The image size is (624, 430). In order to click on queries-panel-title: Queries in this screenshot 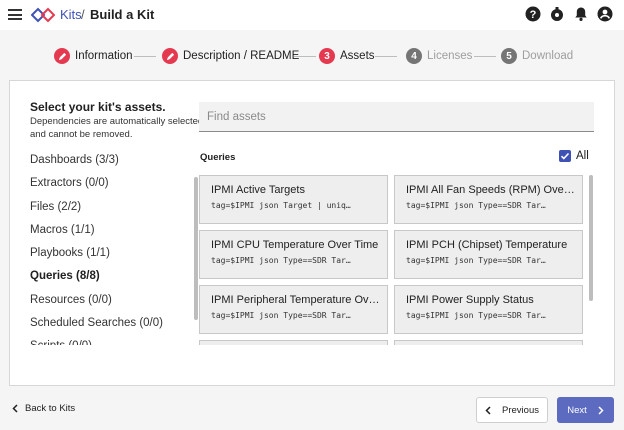, I will do `click(218, 157)`.